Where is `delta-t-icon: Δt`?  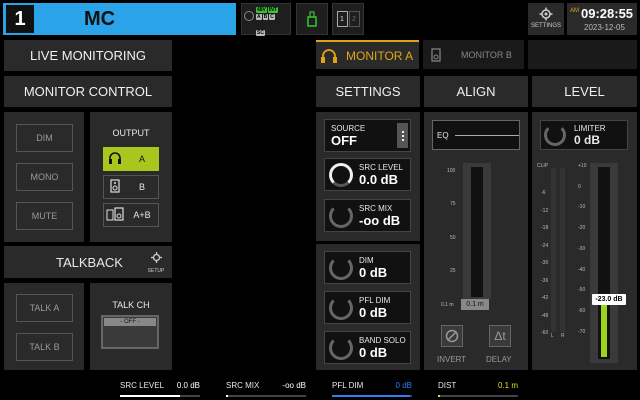
delta-t-icon: Δt is located at coordinates (500, 336).